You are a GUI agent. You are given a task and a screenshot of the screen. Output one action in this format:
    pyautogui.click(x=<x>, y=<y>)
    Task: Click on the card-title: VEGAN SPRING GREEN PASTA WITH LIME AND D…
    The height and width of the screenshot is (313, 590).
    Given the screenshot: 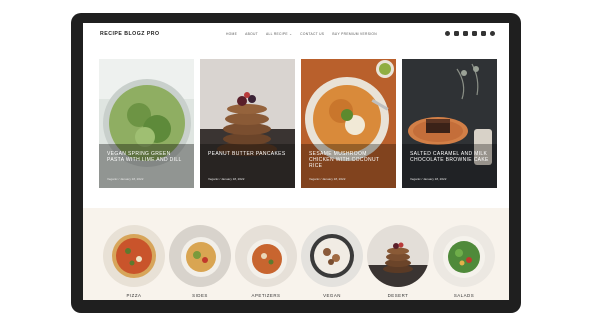 What is the action you would take?
    pyautogui.click(x=147, y=157)
    